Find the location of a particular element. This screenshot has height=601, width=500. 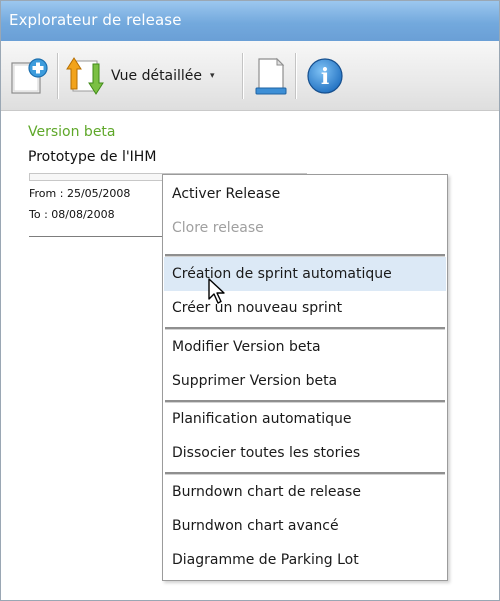

menu-item-release-burndown: Burndown chart de release is located at coordinates (305, 492).